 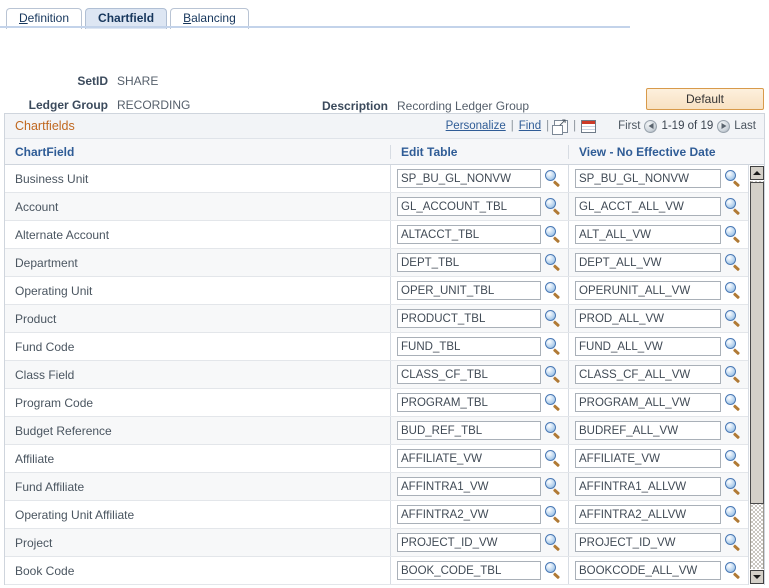 I want to click on grid-vertical-scrollbar, so click(x=756, y=375).